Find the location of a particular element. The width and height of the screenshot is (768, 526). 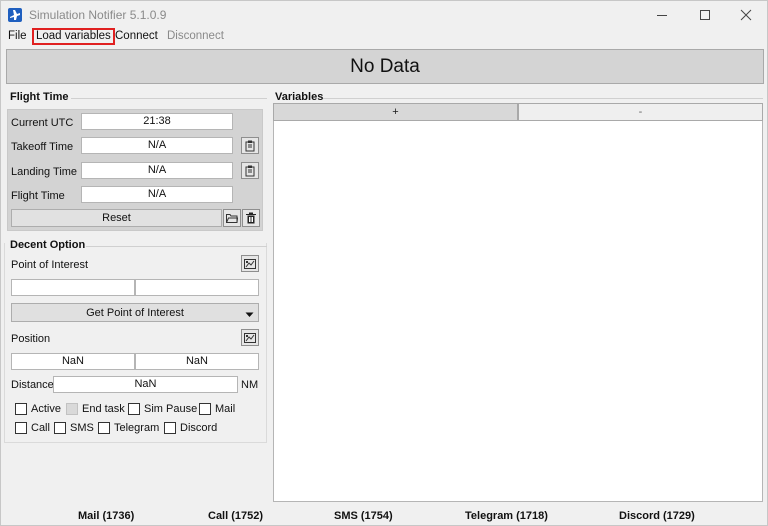

sim-pause-checkbox is located at coordinates (134, 409).